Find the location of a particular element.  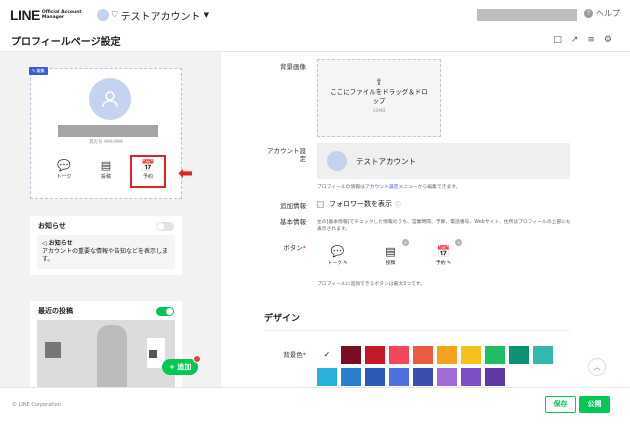

account-note: プロフィールの情報はアカウント設定メニューから編集できます。 is located at coordinates (389, 187).